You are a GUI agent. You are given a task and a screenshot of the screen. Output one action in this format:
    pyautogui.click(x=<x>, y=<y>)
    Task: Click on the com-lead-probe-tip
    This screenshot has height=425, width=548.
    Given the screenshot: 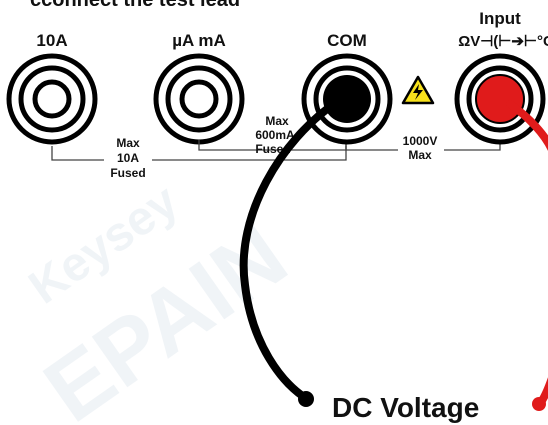 What is the action you would take?
    pyautogui.click(x=306, y=399)
    